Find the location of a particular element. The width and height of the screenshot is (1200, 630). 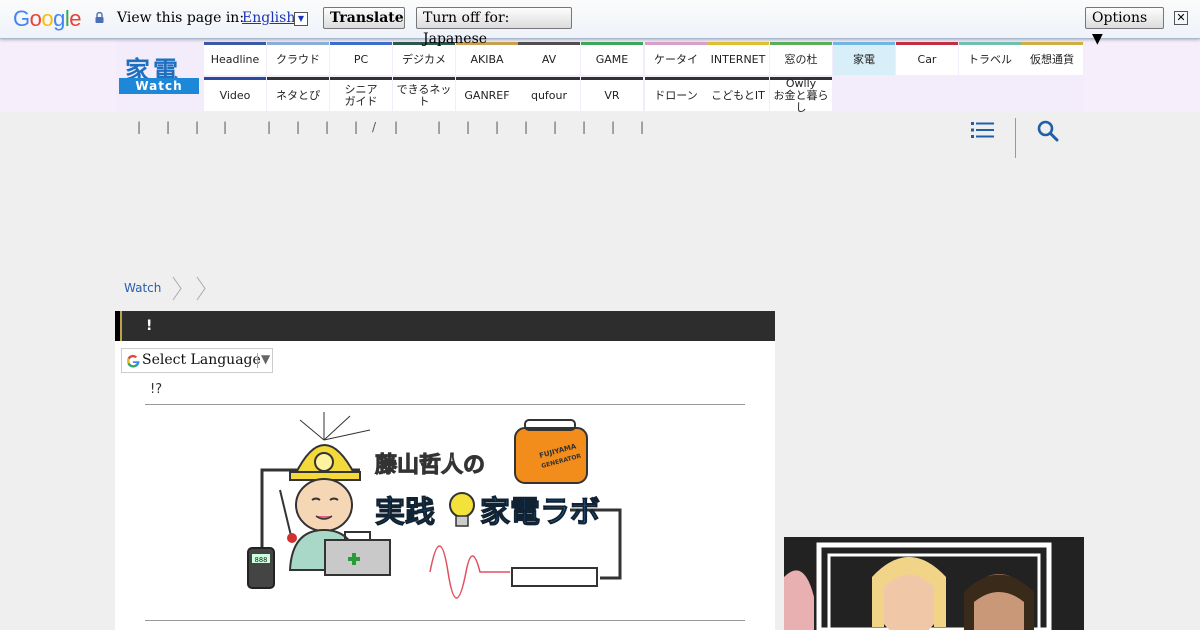

nav-item-top: GAME is located at coordinates (612, 58).